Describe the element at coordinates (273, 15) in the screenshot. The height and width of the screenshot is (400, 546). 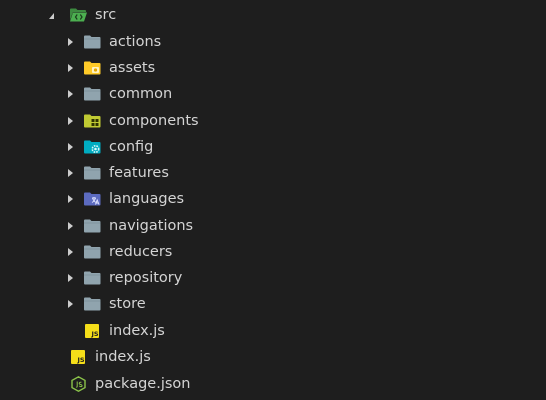
I see `tree-item-src: src` at that location.